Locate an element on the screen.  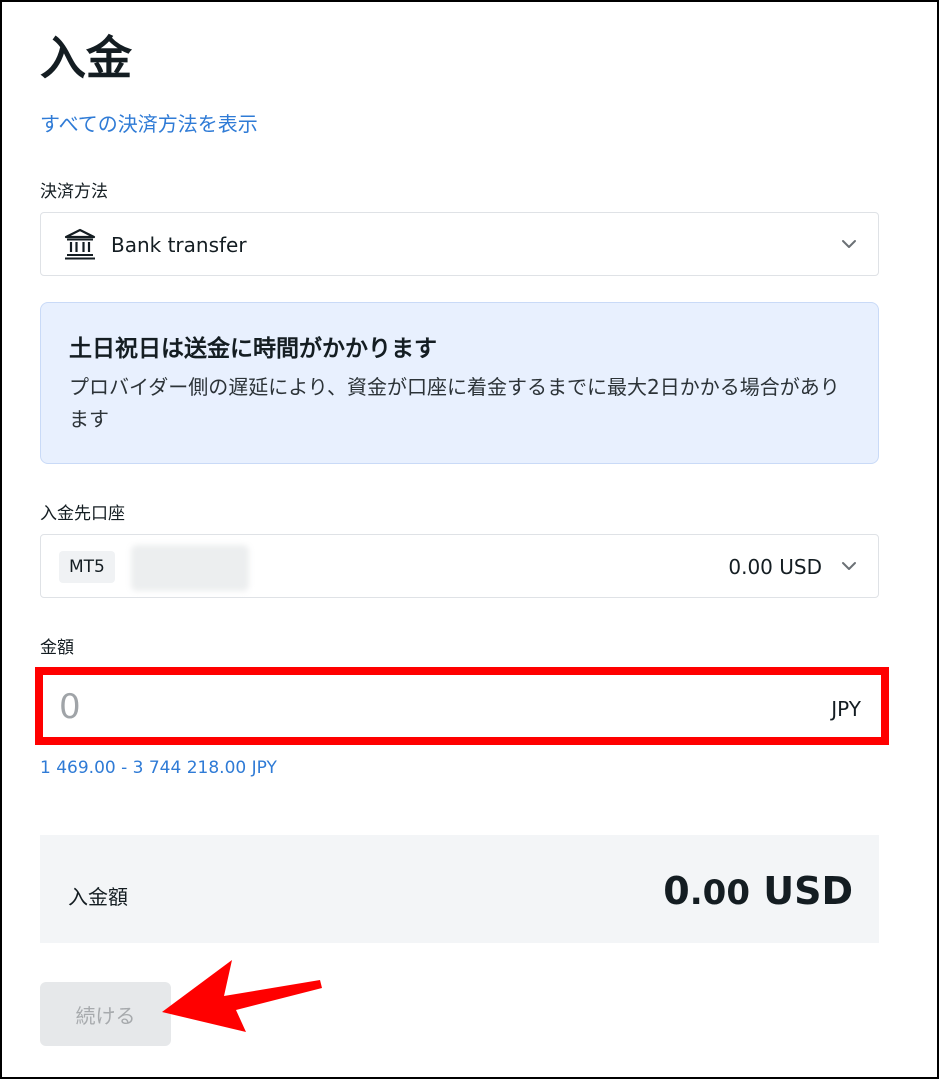
amount-field-highlight: JPY is located at coordinates (462, 706).